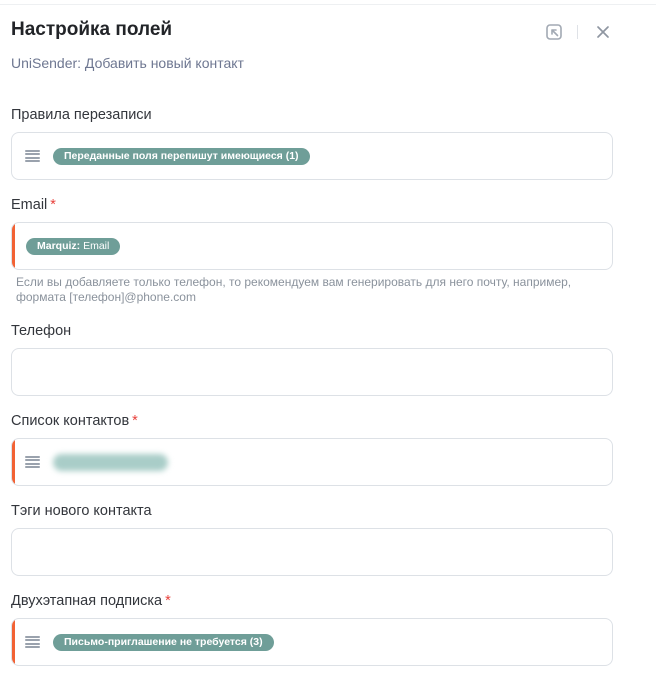 This screenshot has width=656, height=674. What do you see at coordinates (163, 642) in the screenshot?
I see `double-optin-tag: Письмо-приглашение не требуется (3)` at bounding box center [163, 642].